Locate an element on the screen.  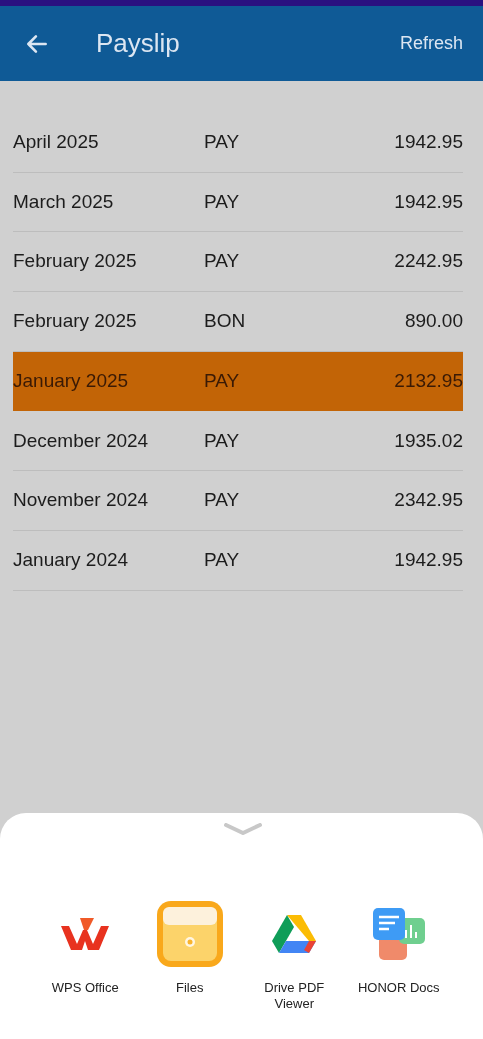
period-text: April 2025 is located at coordinates (56, 142).